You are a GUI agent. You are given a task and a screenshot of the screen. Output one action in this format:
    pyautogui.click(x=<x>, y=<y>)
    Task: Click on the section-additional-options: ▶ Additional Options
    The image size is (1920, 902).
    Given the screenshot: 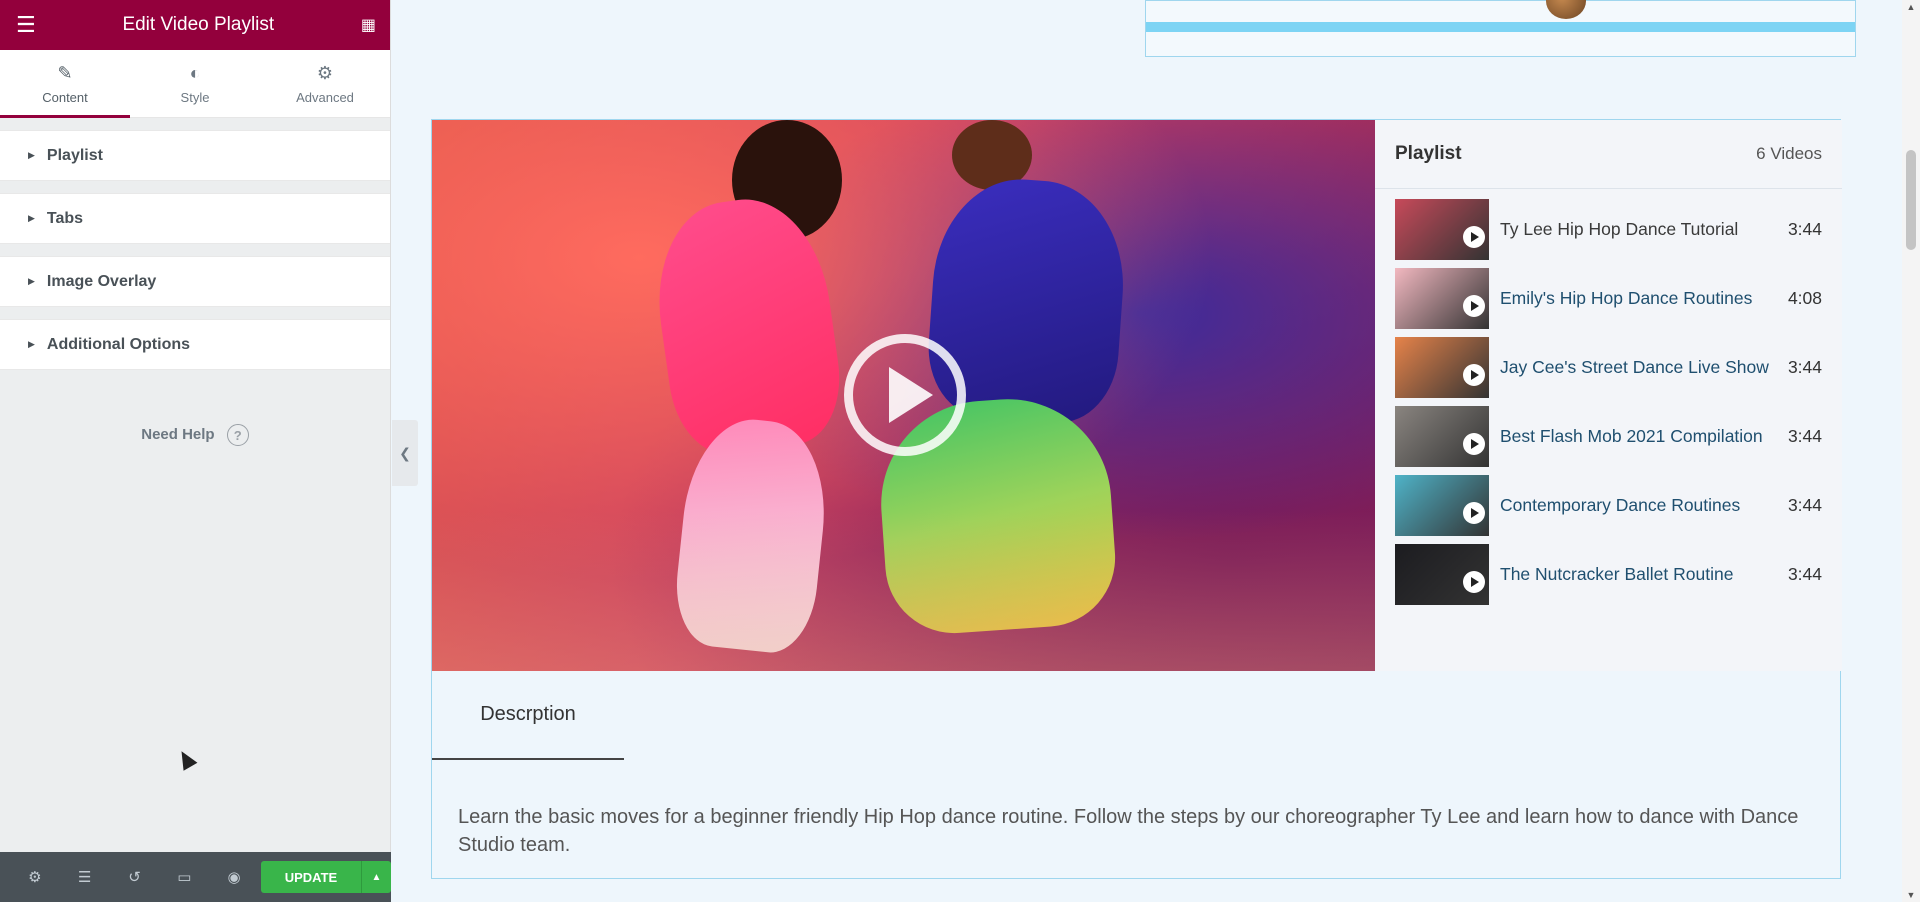 What is the action you would take?
    pyautogui.click(x=195, y=344)
    